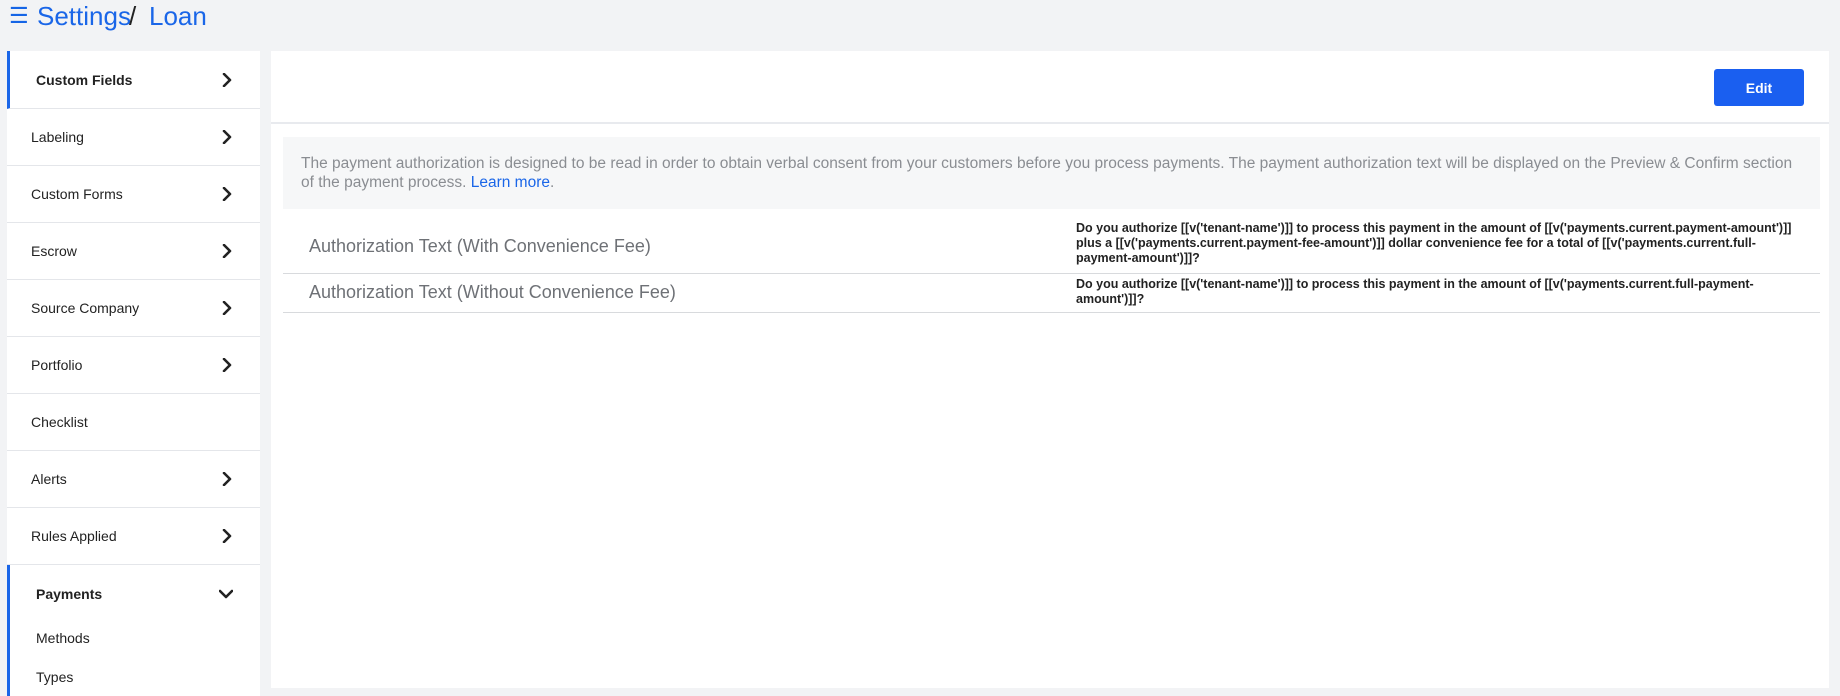 This screenshot has height=696, width=1840. What do you see at coordinates (510, 182) in the screenshot?
I see `learn-more-link: Learn more` at bounding box center [510, 182].